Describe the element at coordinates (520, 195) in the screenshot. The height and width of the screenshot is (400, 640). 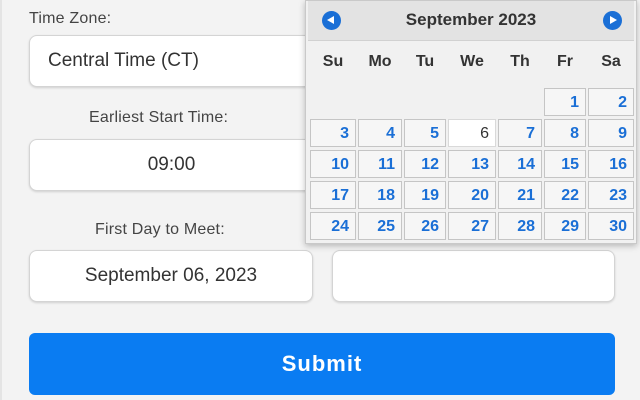
I see `day-cell: 21` at that location.